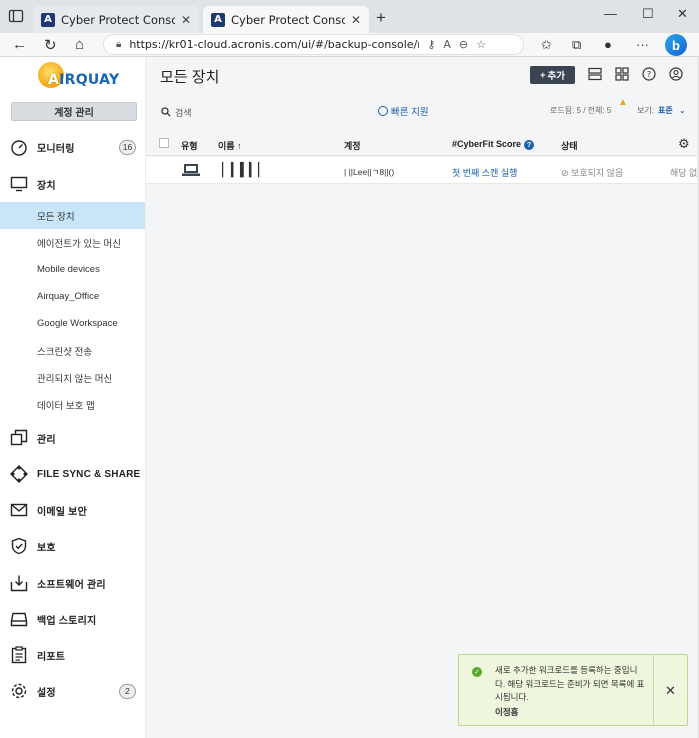  What do you see at coordinates (676, 45) in the screenshot?
I see `bing-copilot-icon: b` at bounding box center [676, 45].